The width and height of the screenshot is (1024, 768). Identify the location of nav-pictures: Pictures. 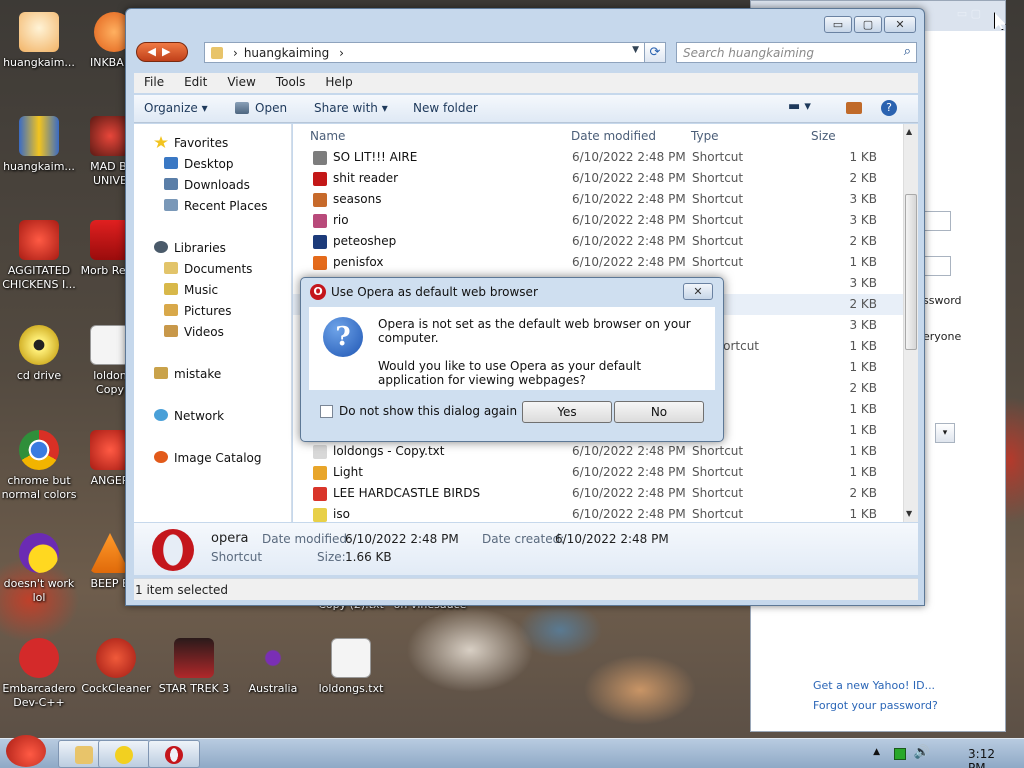
(198, 311).